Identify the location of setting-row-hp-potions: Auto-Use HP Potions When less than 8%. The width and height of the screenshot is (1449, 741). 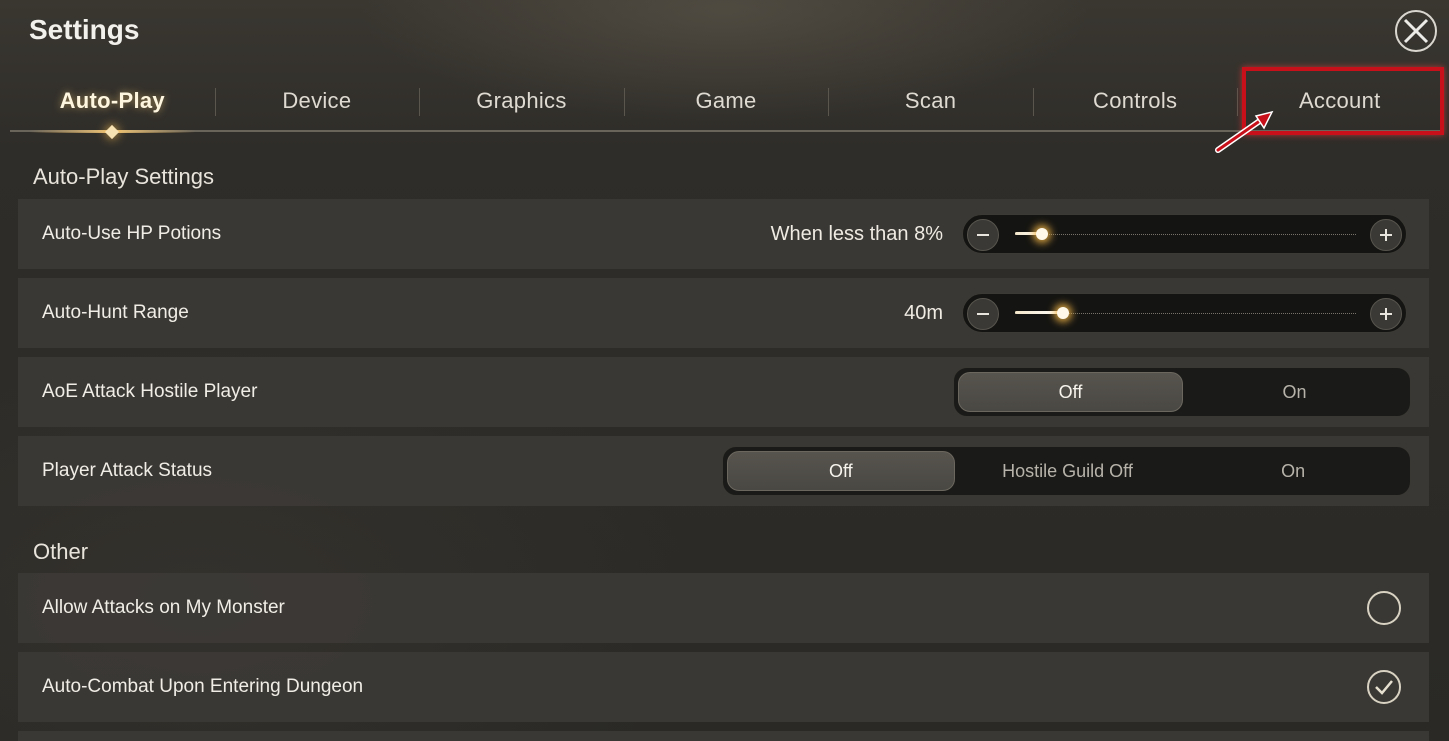
(723, 234).